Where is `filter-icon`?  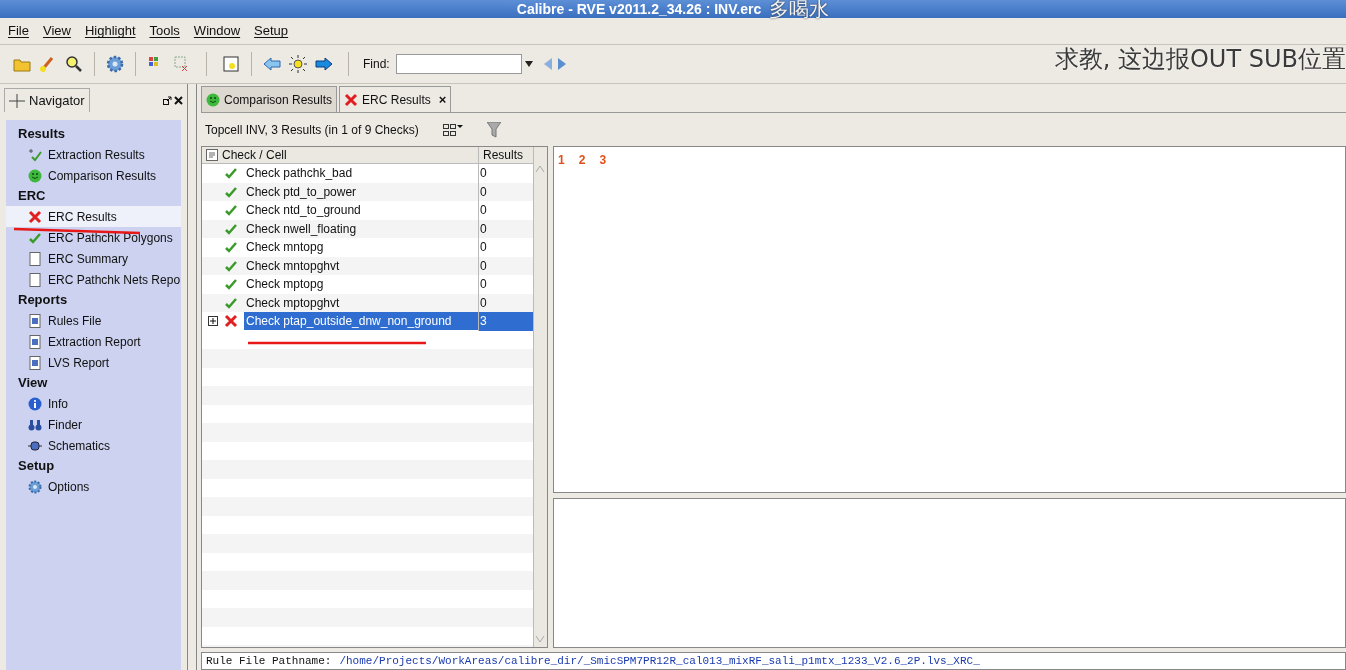 filter-icon is located at coordinates (493, 129).